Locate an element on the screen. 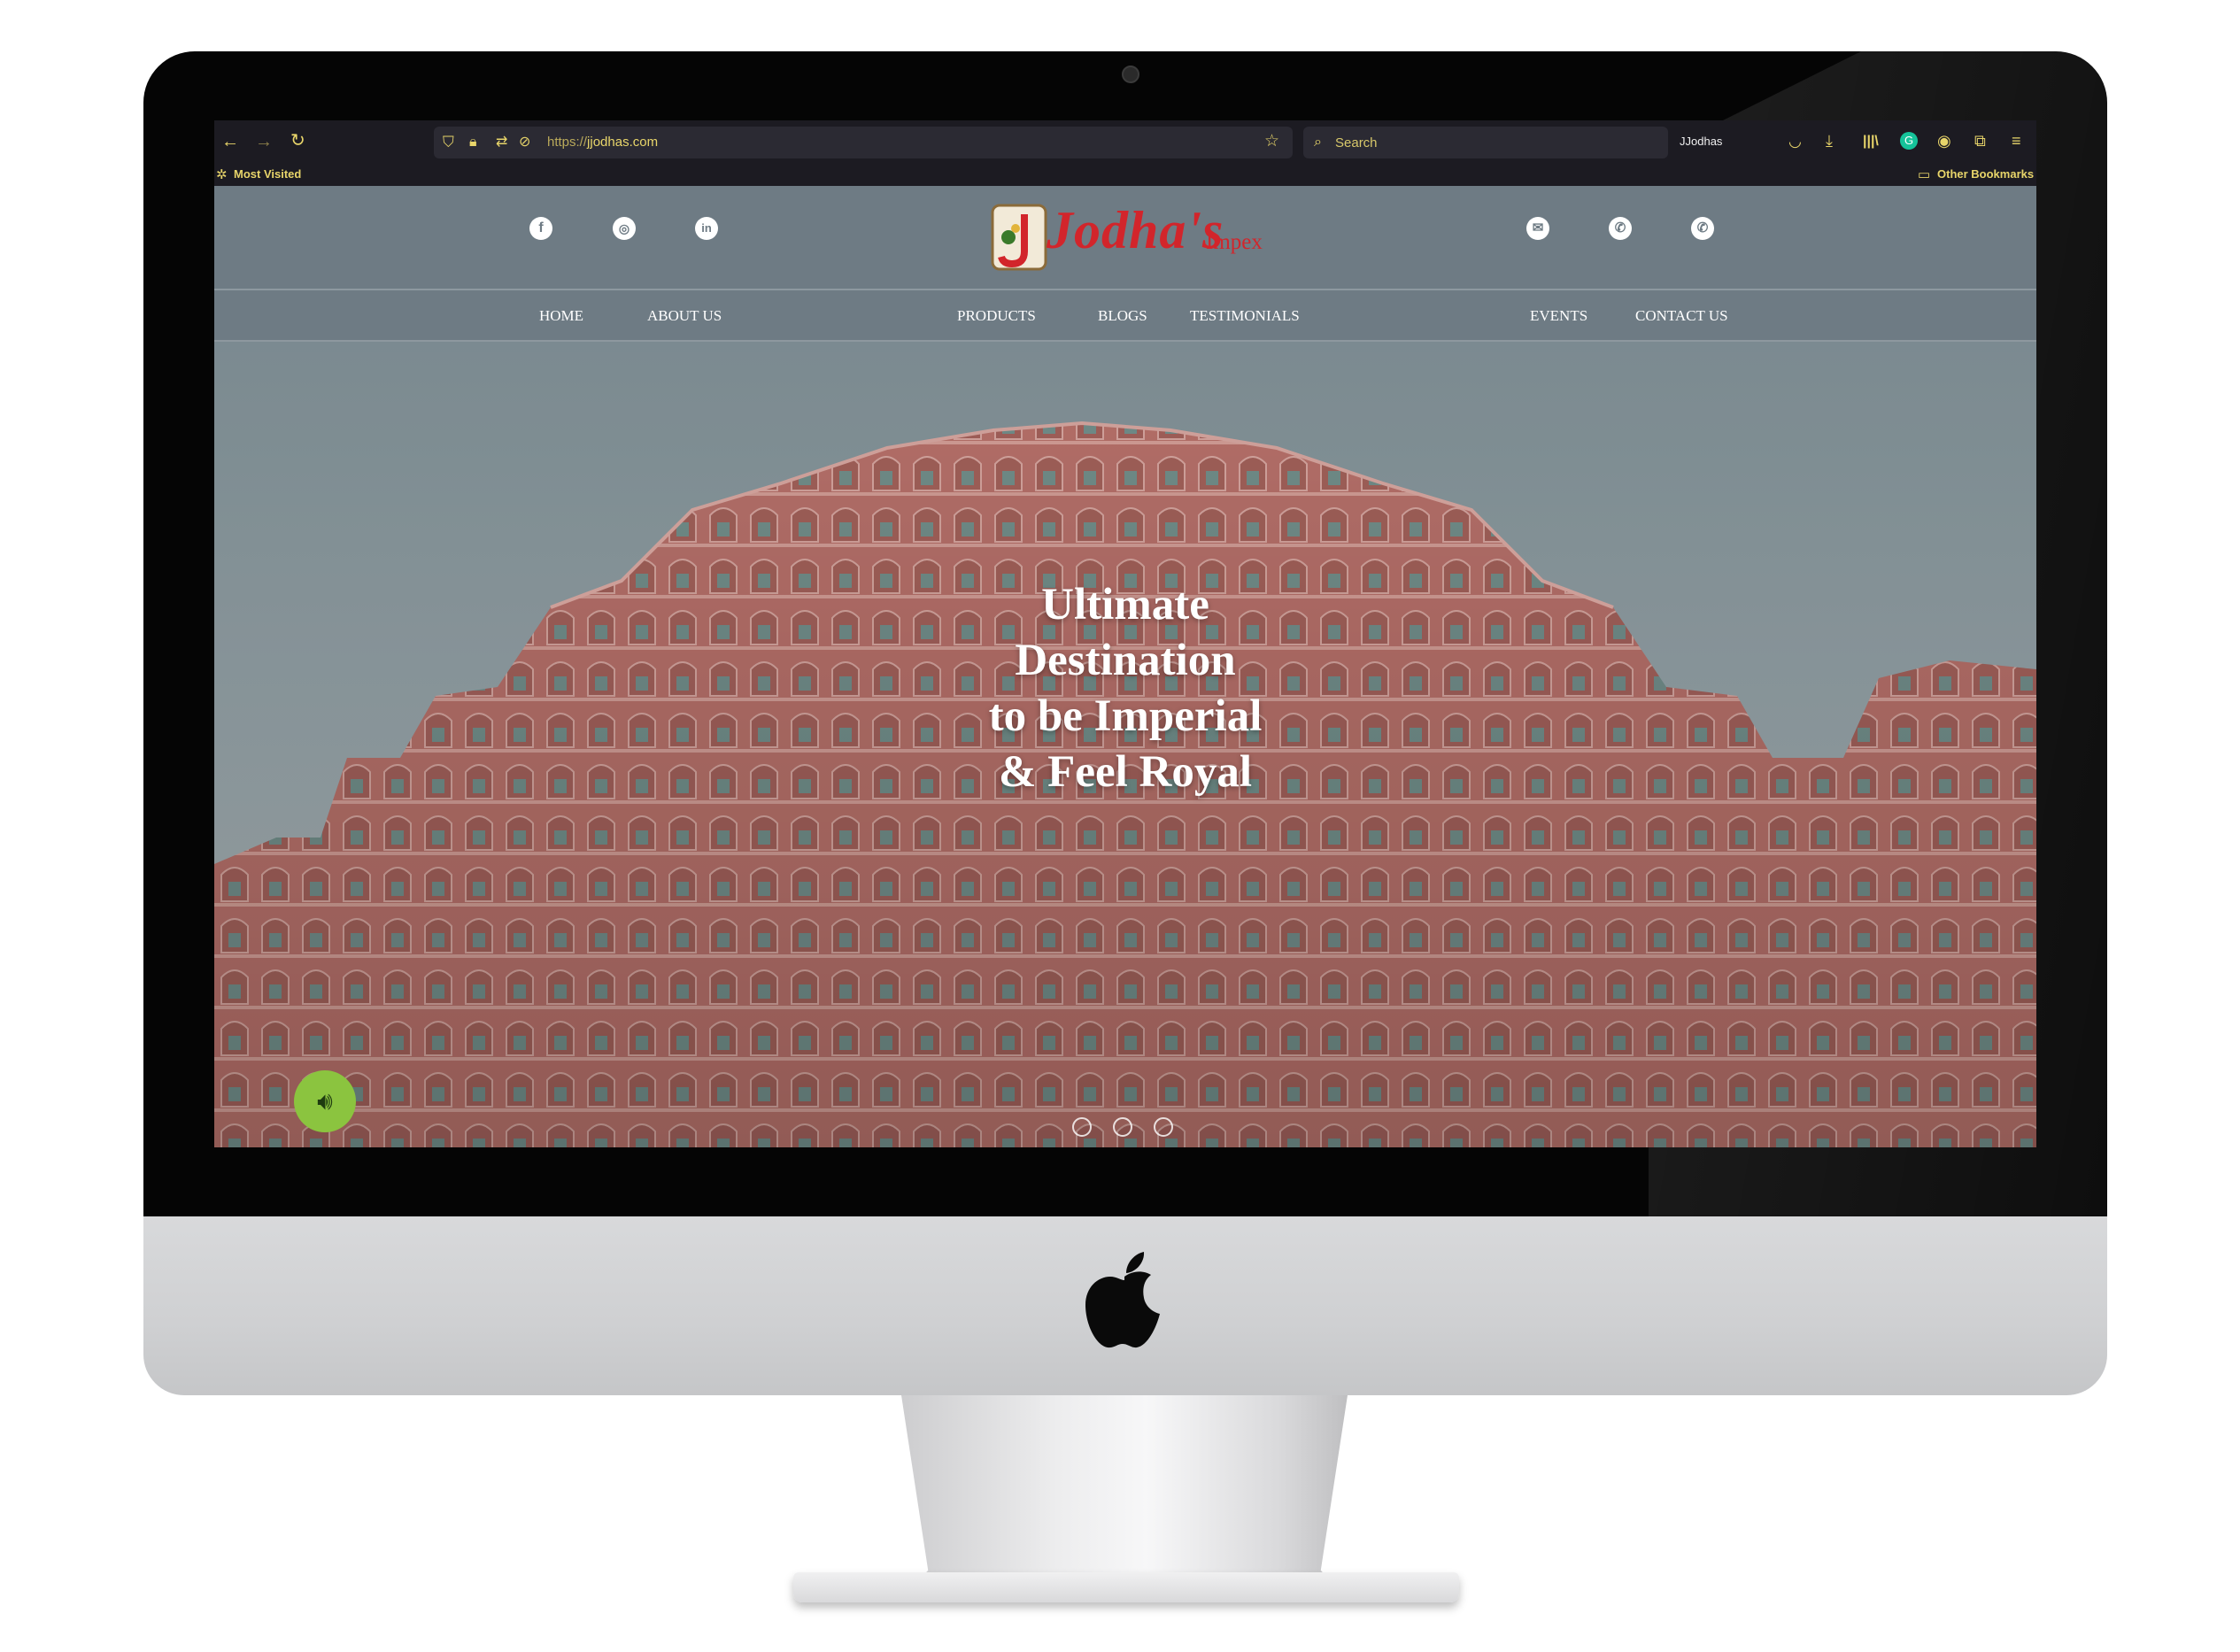 This screenshot has height=1652, width=2240. webcam is located at coordinates (1130, 74).